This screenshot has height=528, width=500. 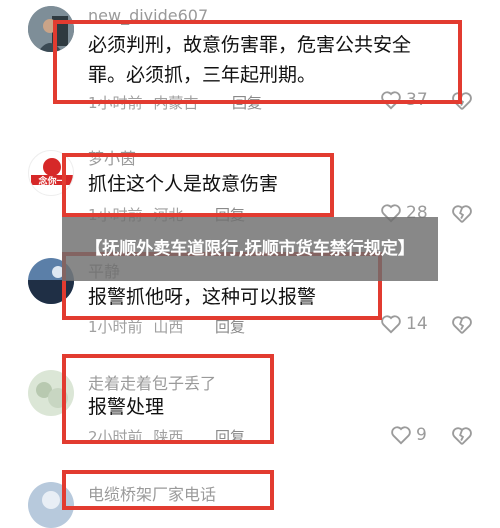 What do you see at coordinates (168, 327) in the screenshot?
I see `comment-location: 山西` at bounding box center [168, 327].